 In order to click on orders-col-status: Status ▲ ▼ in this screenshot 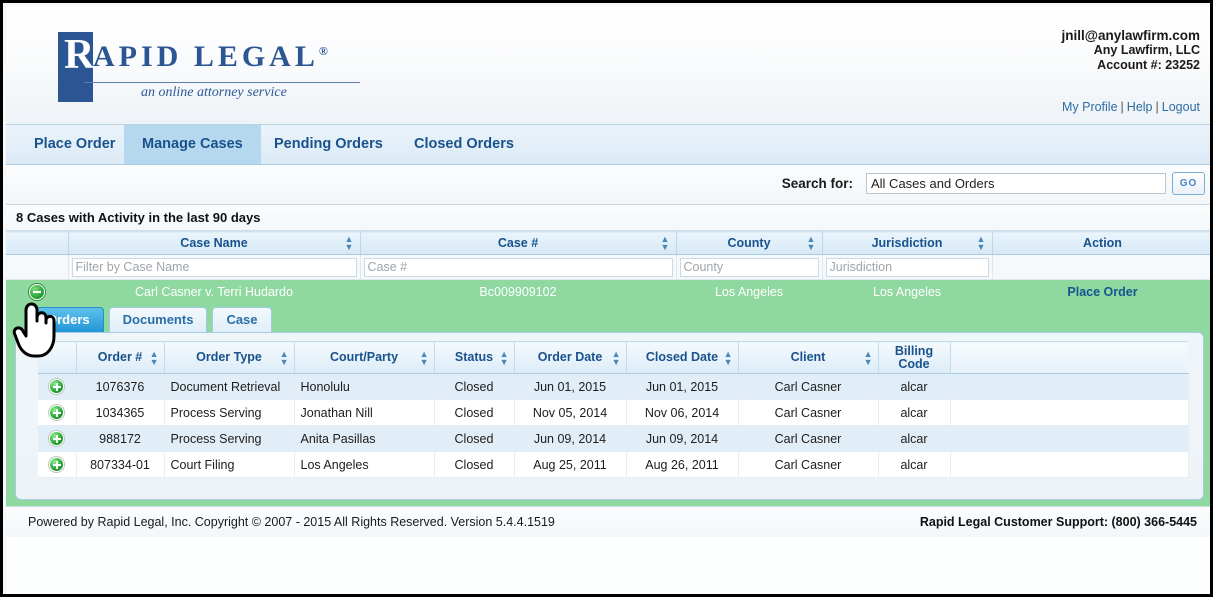, I will do `click(474, 357)`.